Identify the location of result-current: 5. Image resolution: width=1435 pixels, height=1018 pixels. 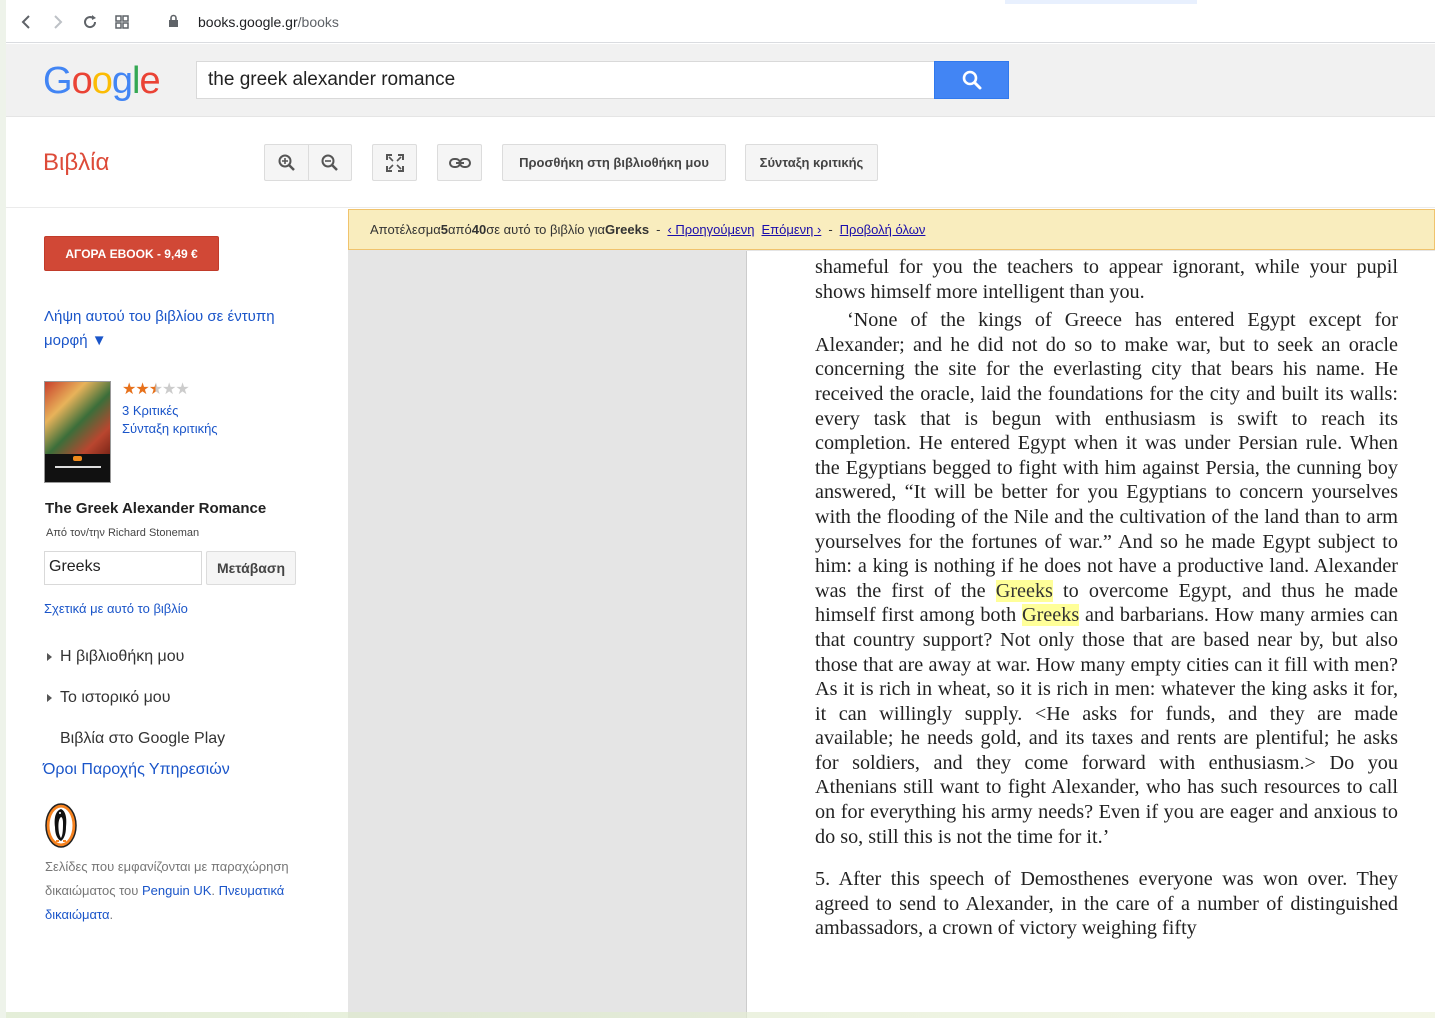
(444, 229).